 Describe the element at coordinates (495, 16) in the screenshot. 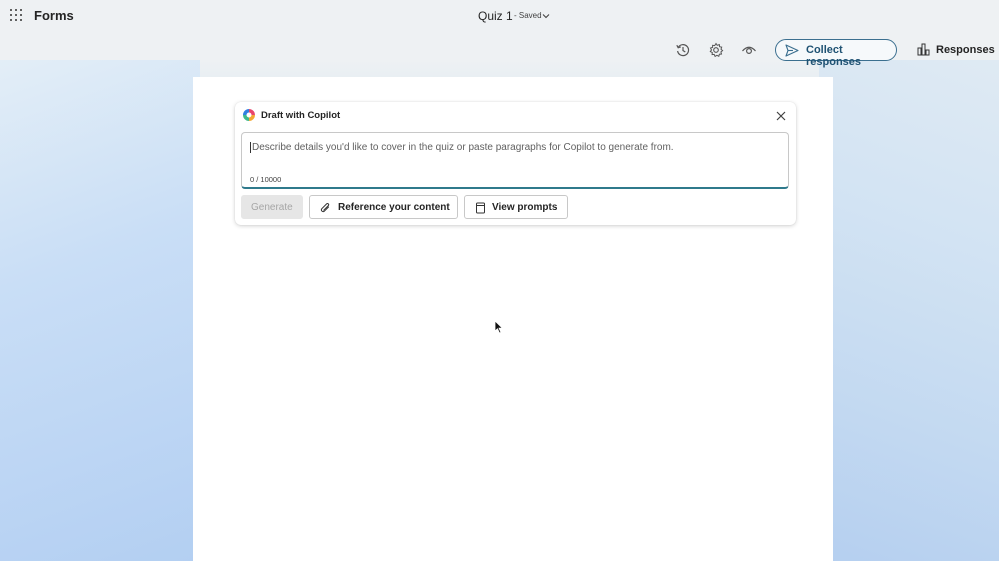

I see `document-title: Quiz 1` at that location.